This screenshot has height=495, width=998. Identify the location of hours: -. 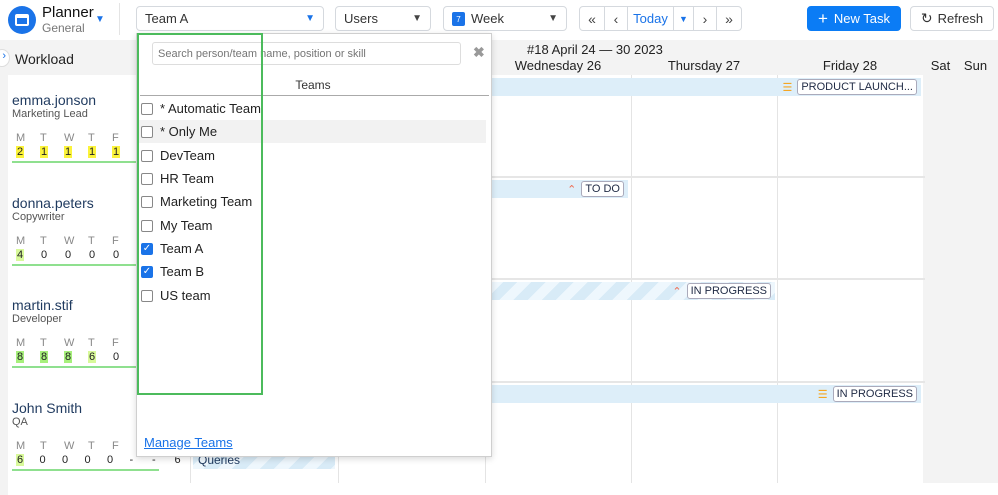
(131, 460).